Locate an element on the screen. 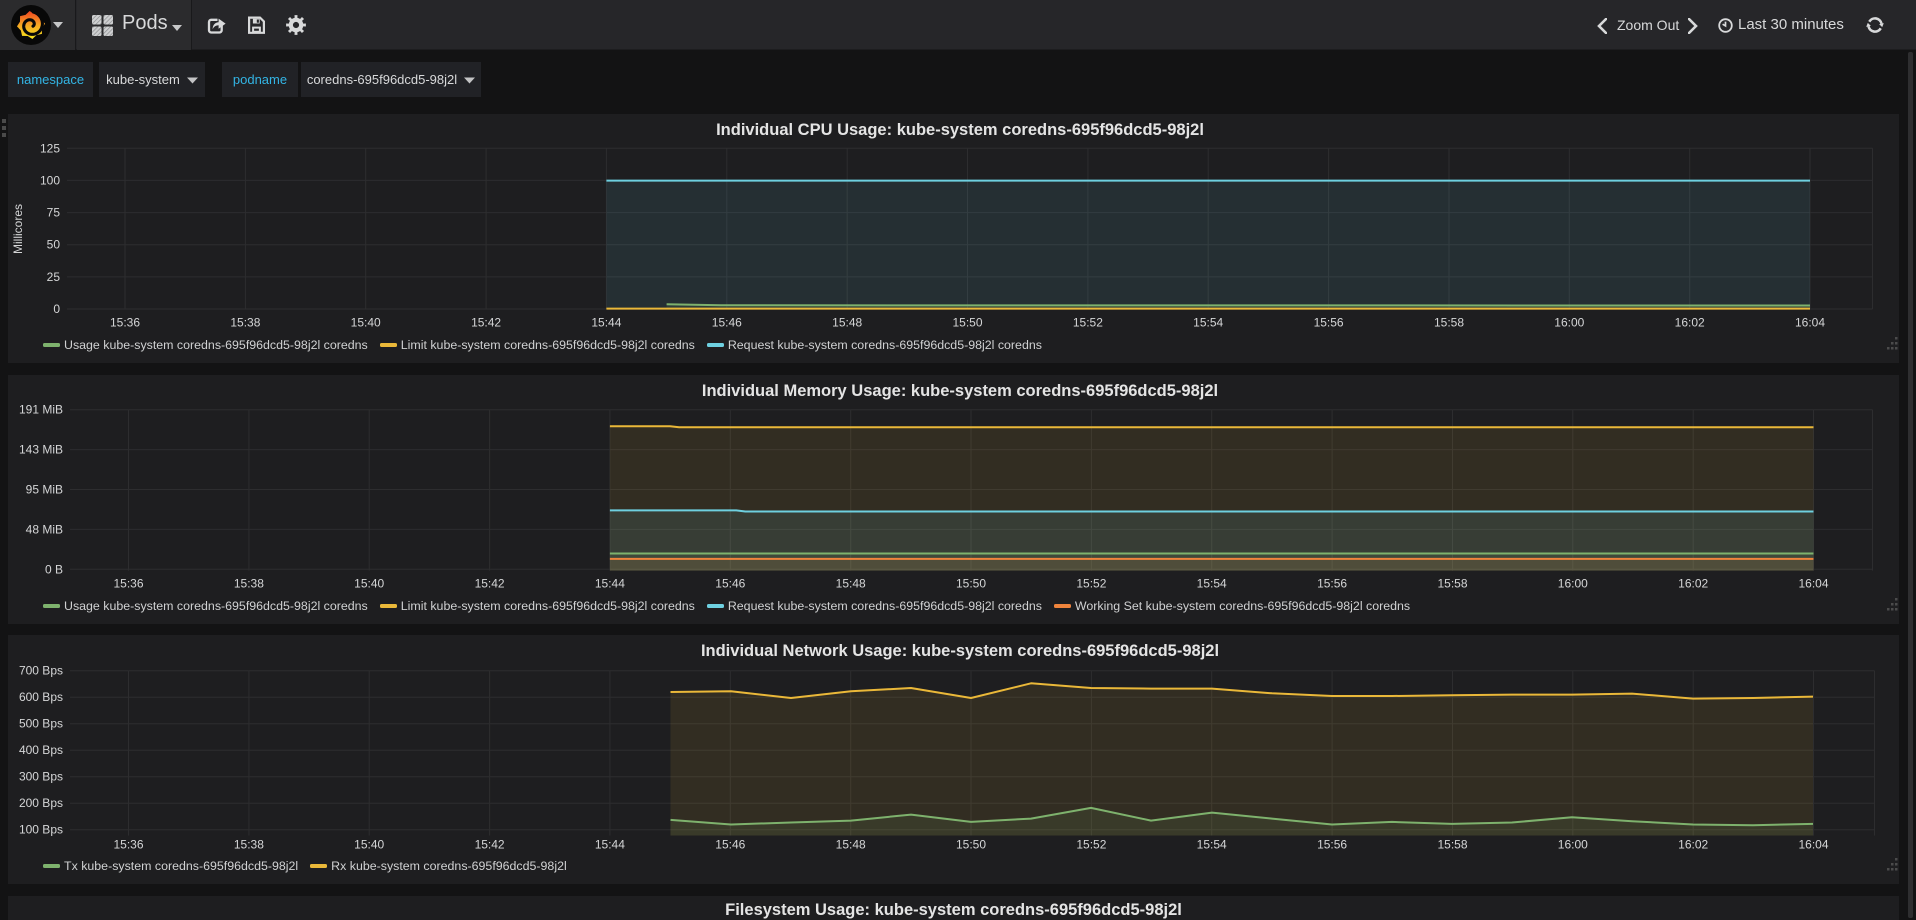 This screenshot has width=1916, height=920. svg-text: 50 is located at coordinates (54, 245).